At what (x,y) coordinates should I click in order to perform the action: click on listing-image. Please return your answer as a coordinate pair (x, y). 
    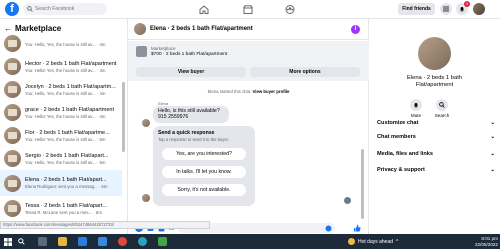
    Looking at the image, I should click on (141, 51).